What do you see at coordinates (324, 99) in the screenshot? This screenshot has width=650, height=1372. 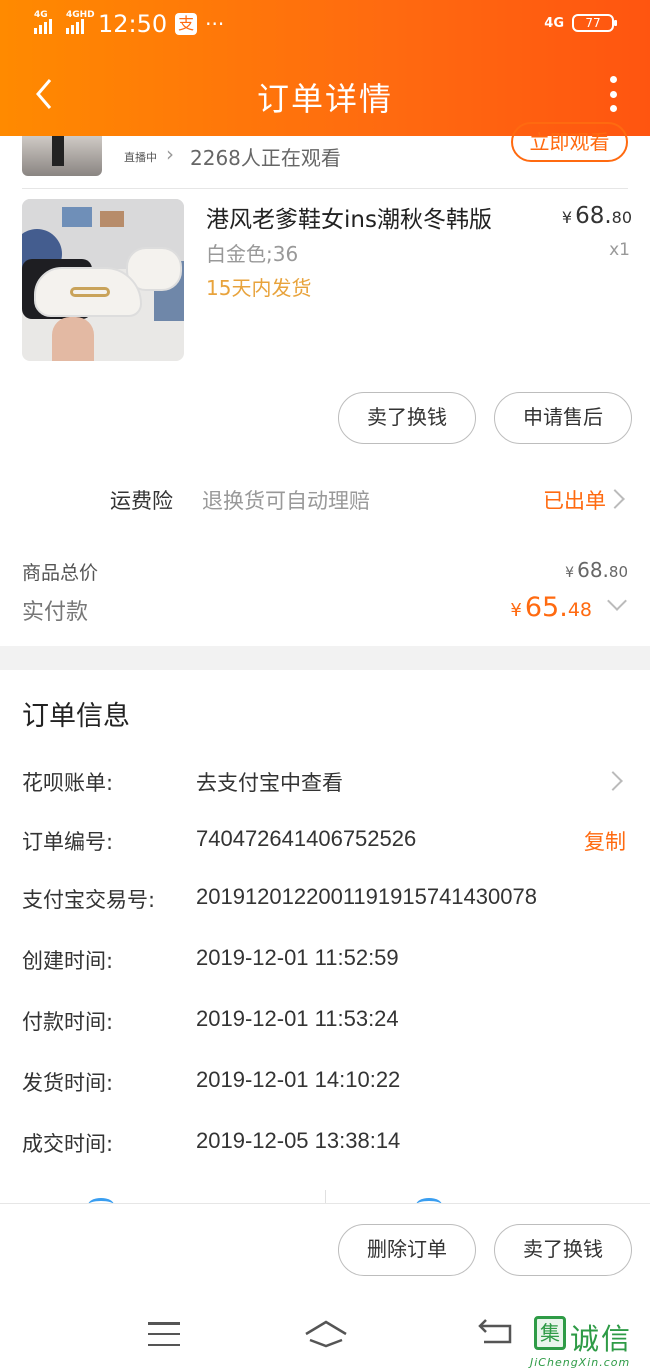 I see `page-title: 订单详情` at bounding box center [324, 99].